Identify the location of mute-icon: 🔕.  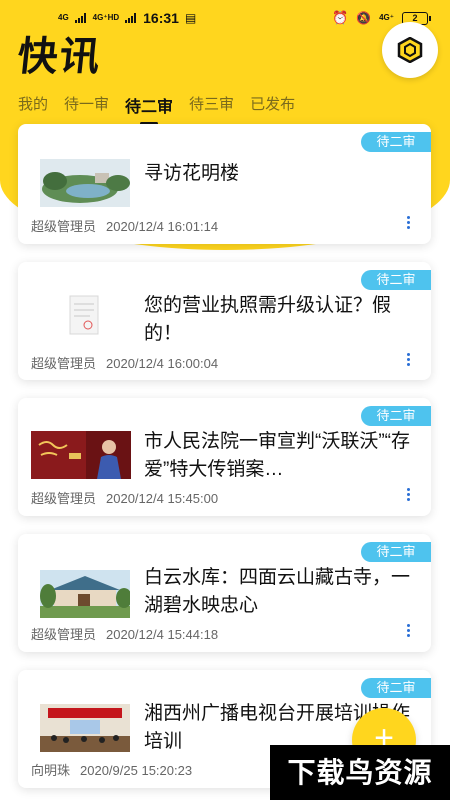
(364, 18).